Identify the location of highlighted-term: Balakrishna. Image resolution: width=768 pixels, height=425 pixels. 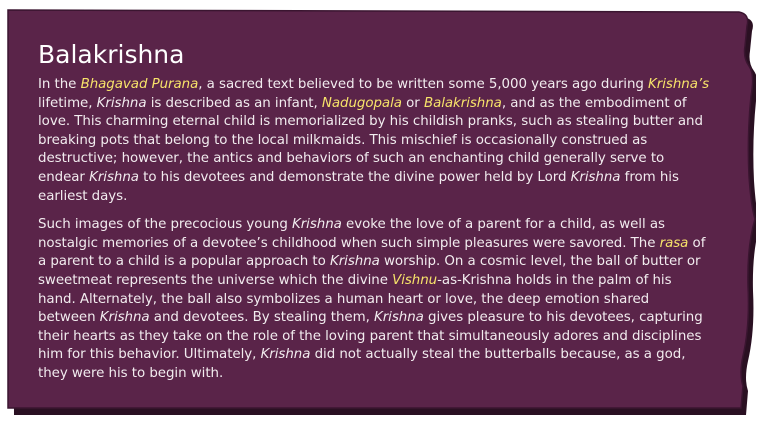
(462, 103).